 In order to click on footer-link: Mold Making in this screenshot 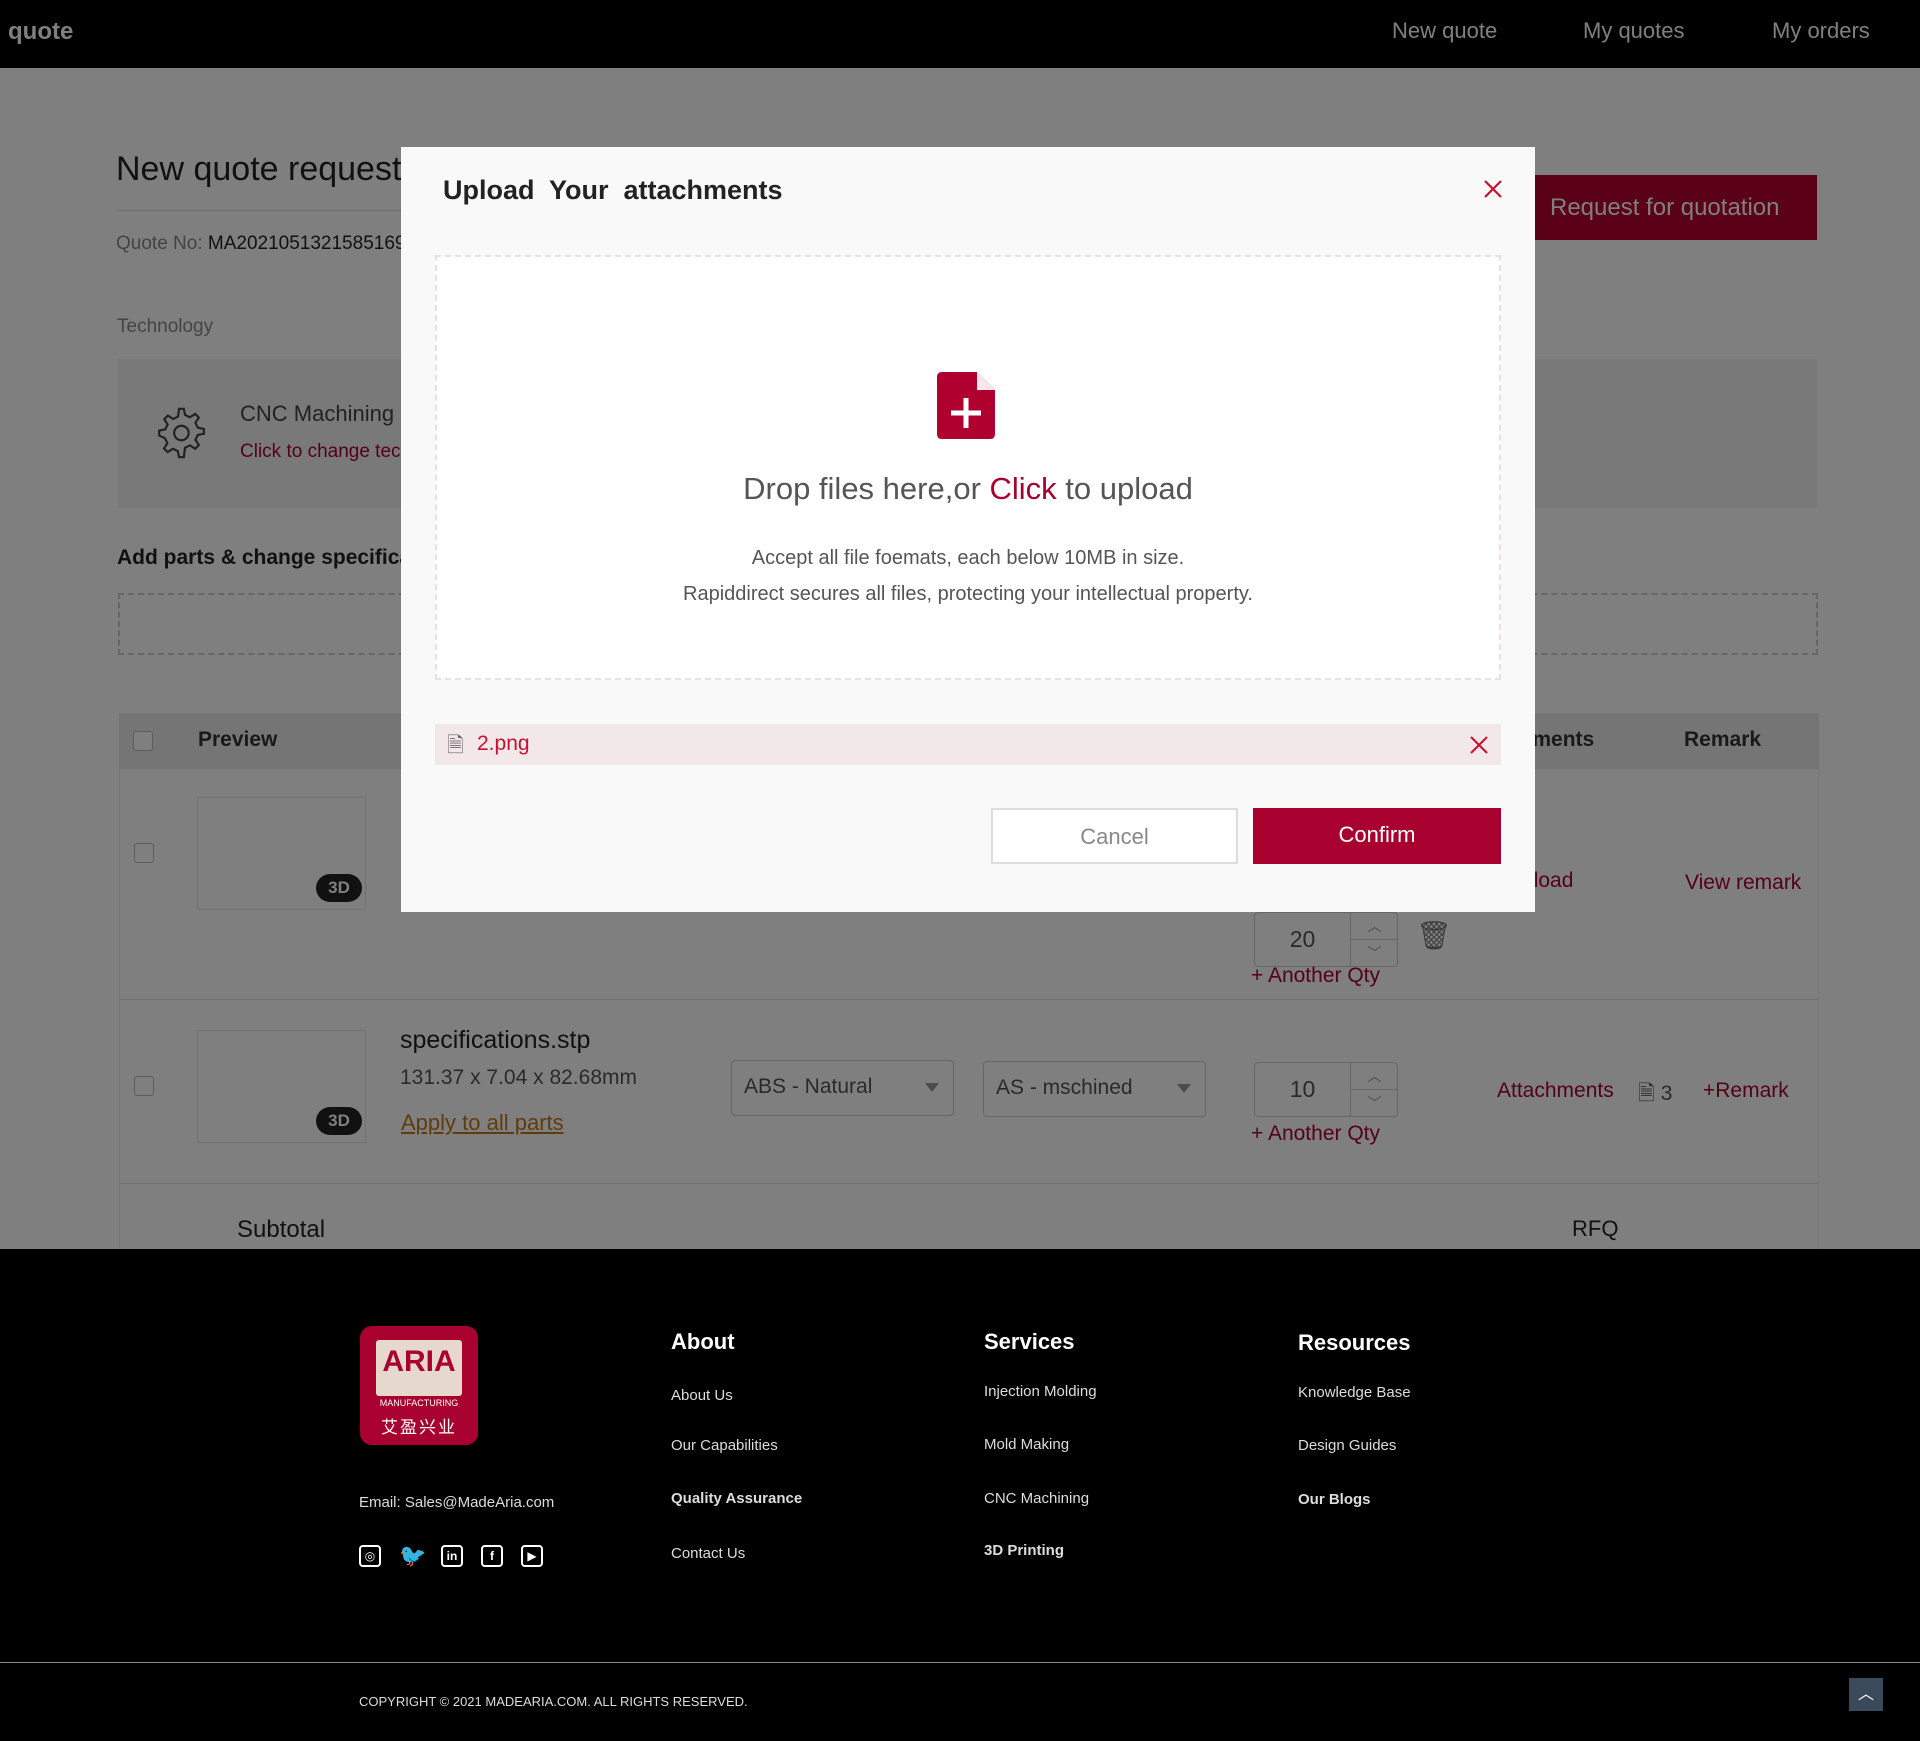, I will do `click(1026, 1444)`.